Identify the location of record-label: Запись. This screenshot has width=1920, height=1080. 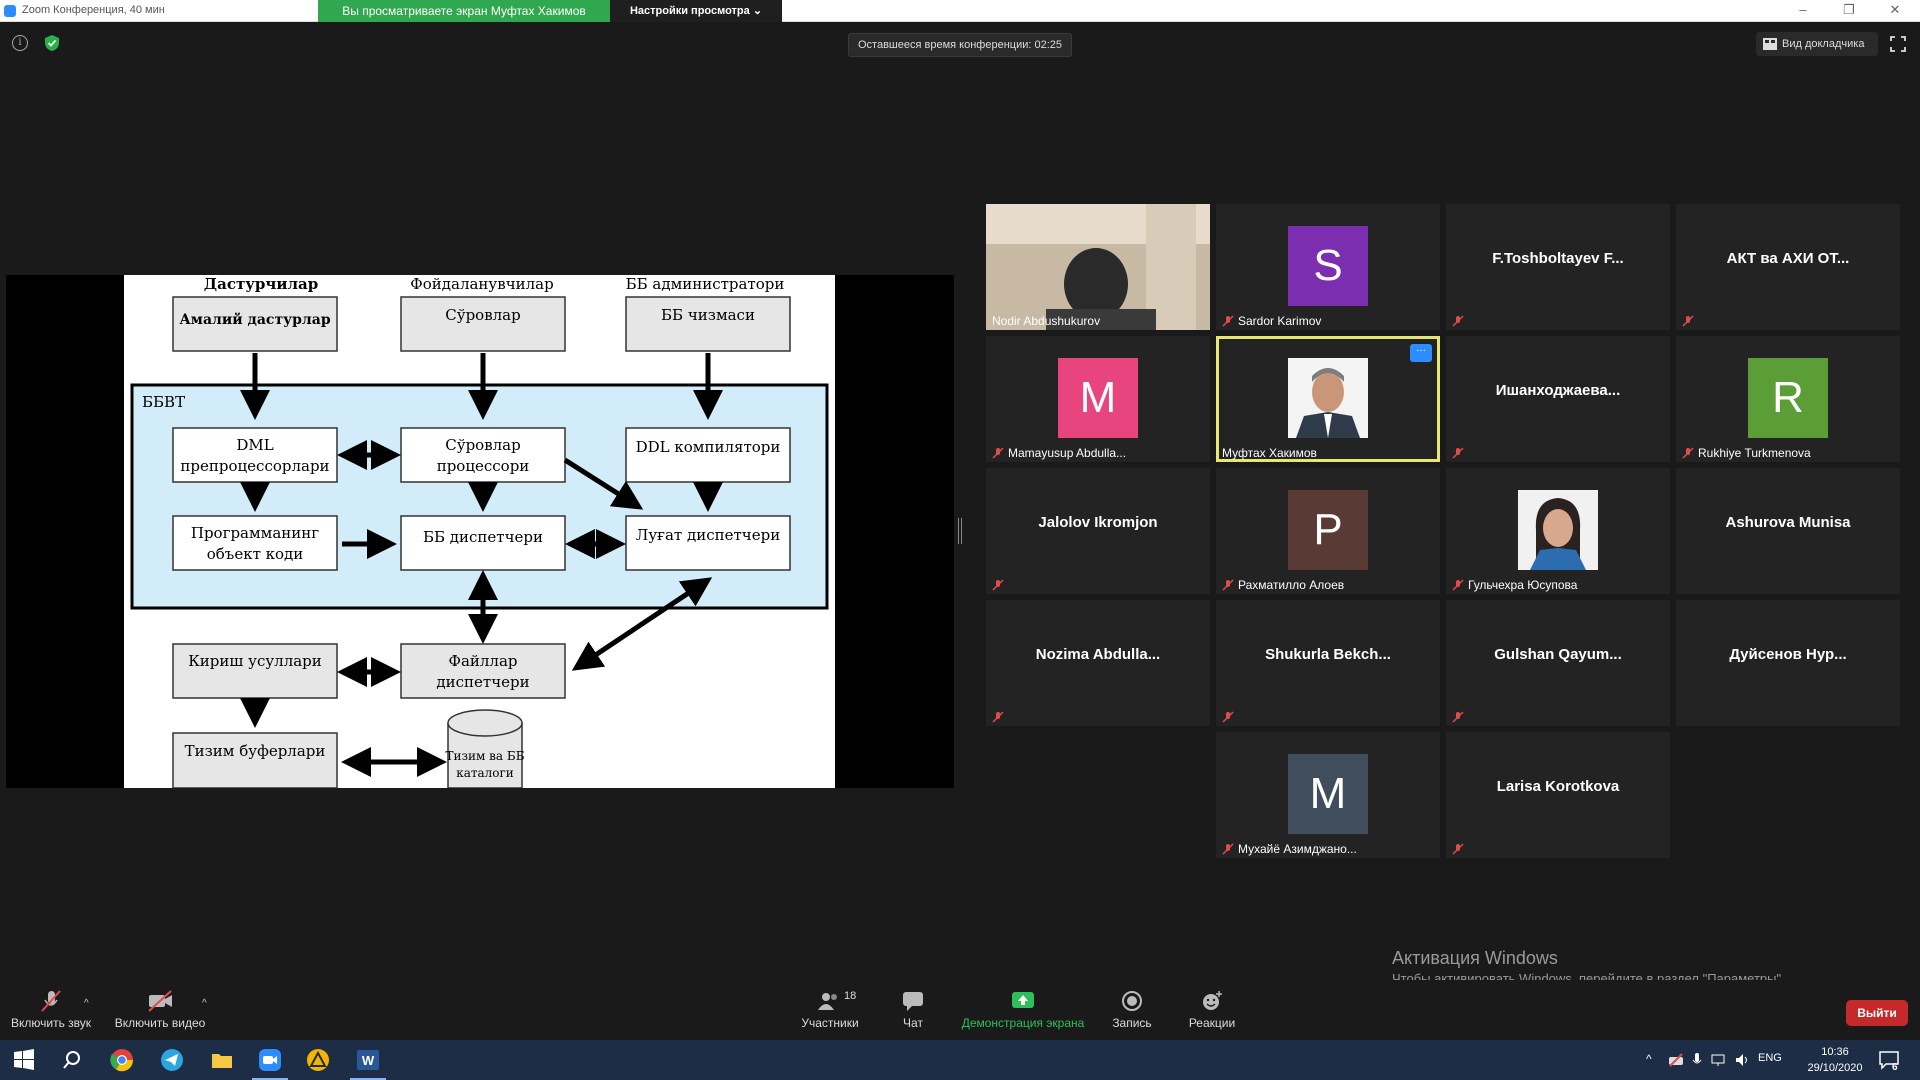
(1132, 1023).